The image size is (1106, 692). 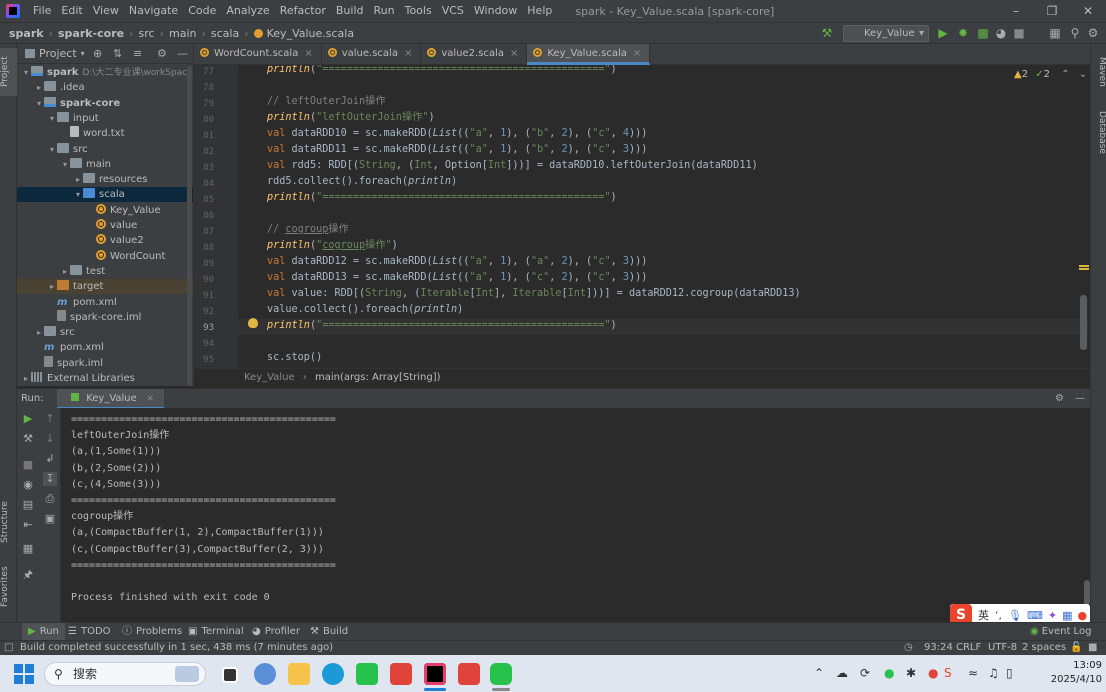 I want to click on tool-tab-project: Project, so click(x=8, y=72).